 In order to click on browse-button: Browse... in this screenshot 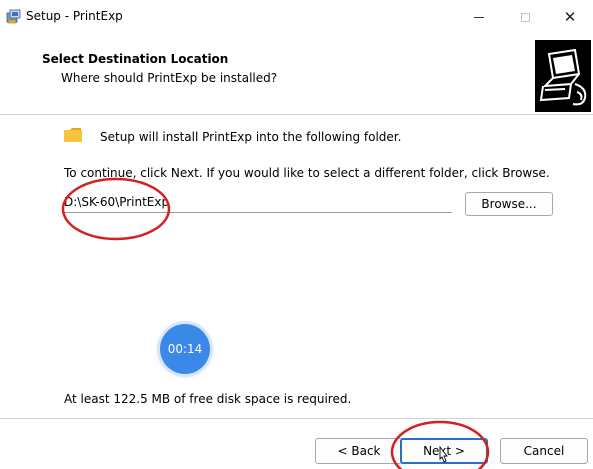, I will do `click(509, 204)`.